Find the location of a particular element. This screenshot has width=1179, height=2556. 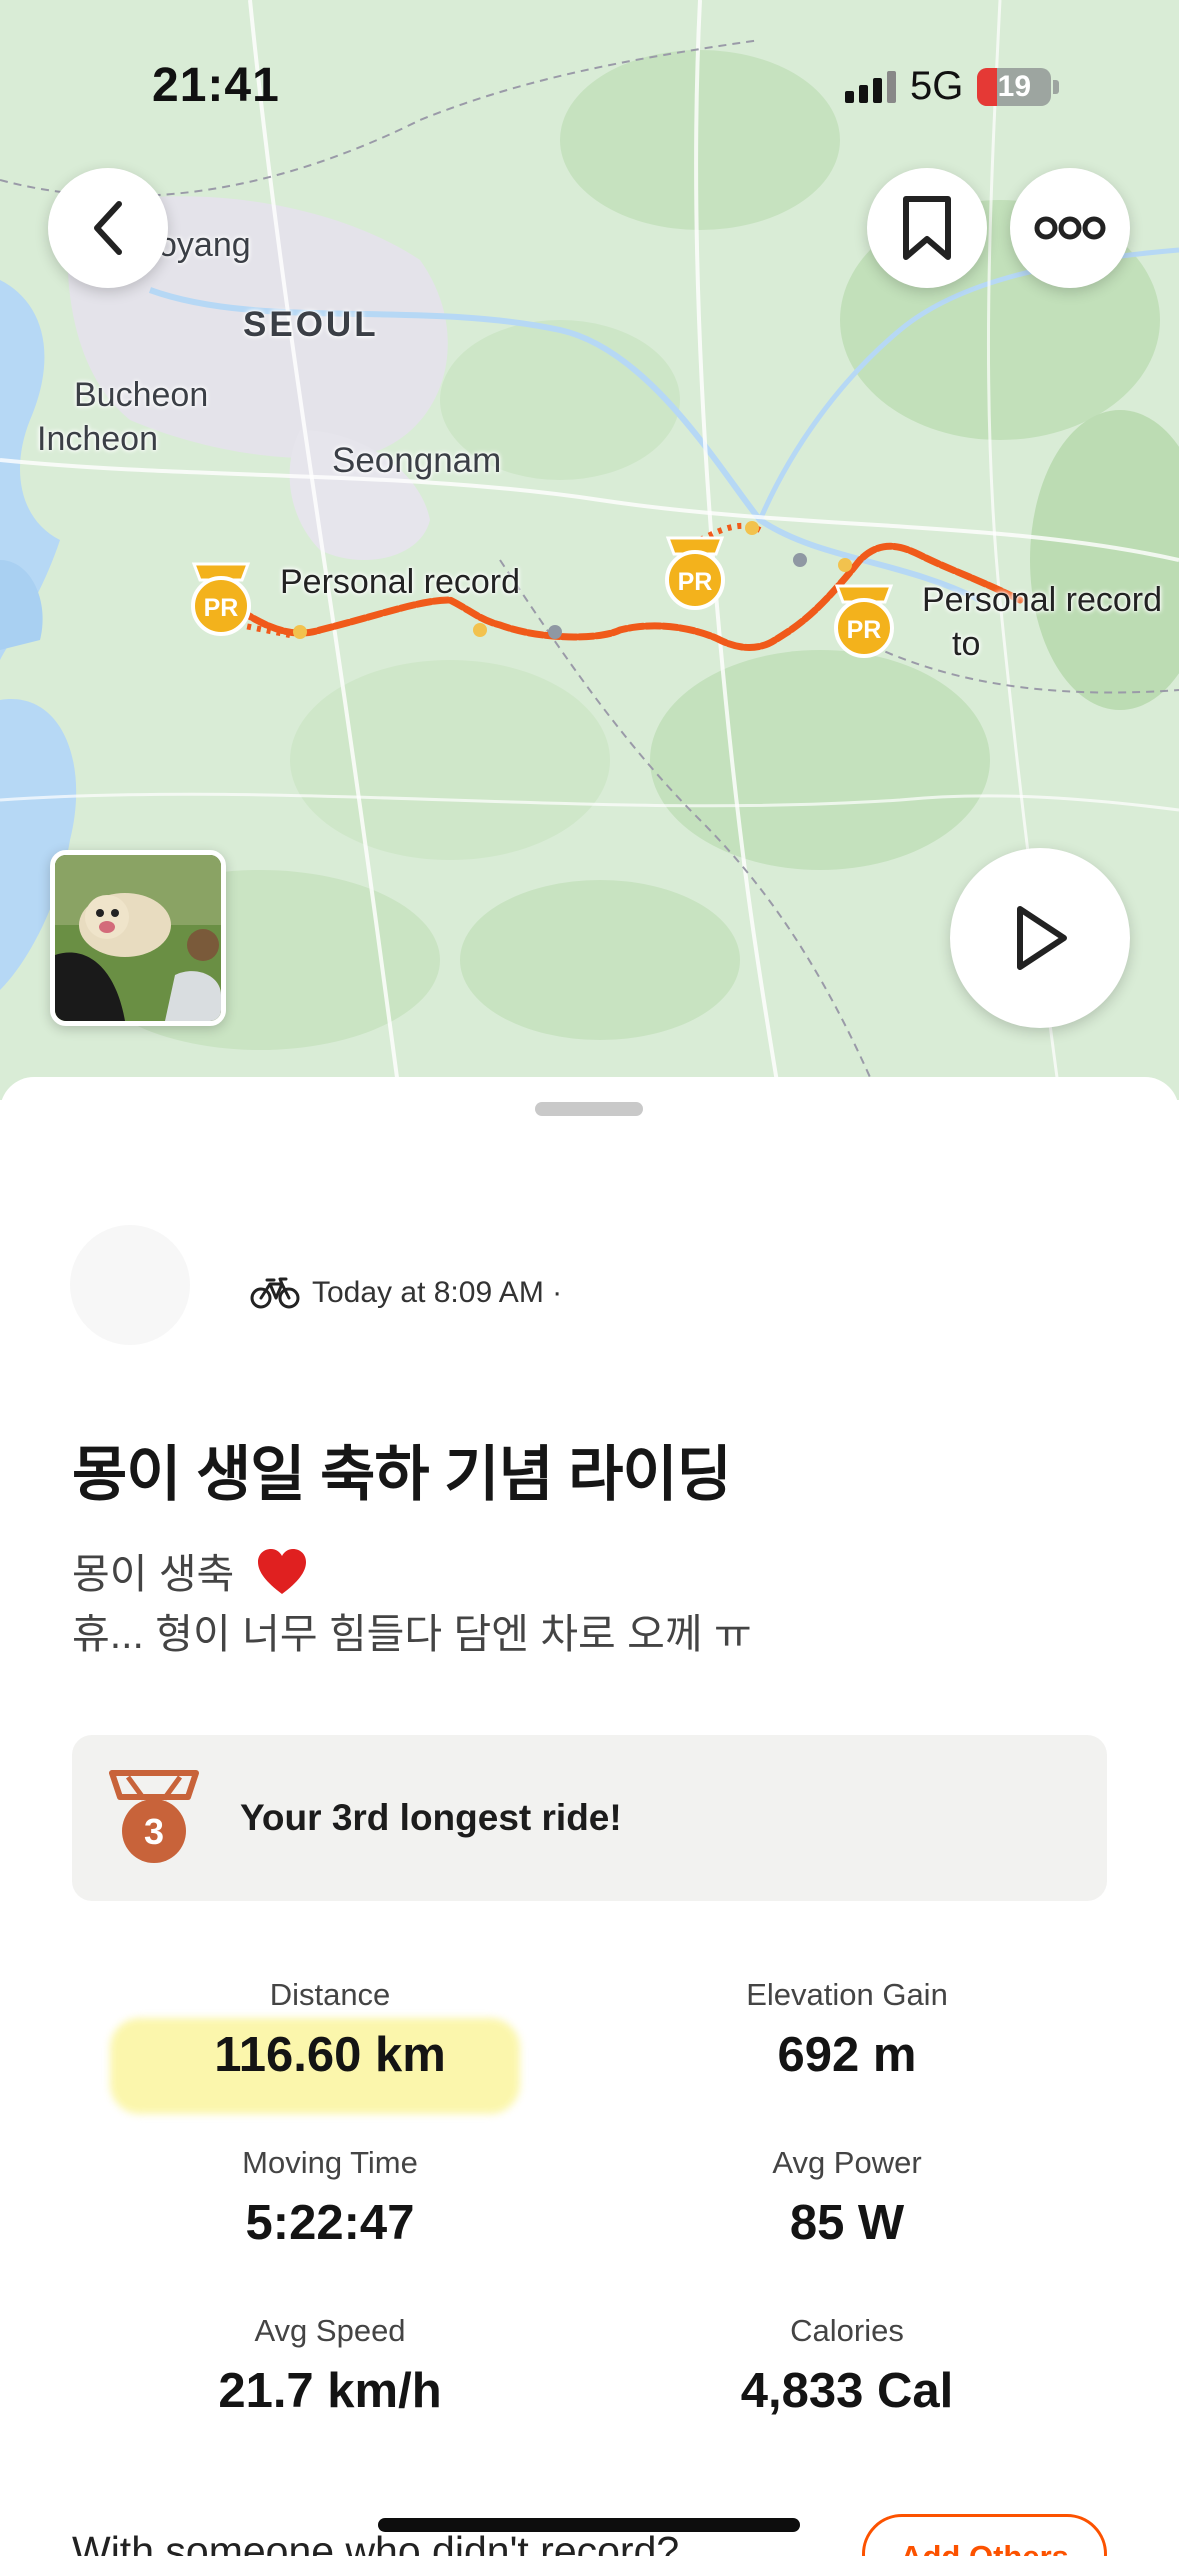

stat-moving-time: Moving Time 5:22:47 is located at coordinates (330, 2198).